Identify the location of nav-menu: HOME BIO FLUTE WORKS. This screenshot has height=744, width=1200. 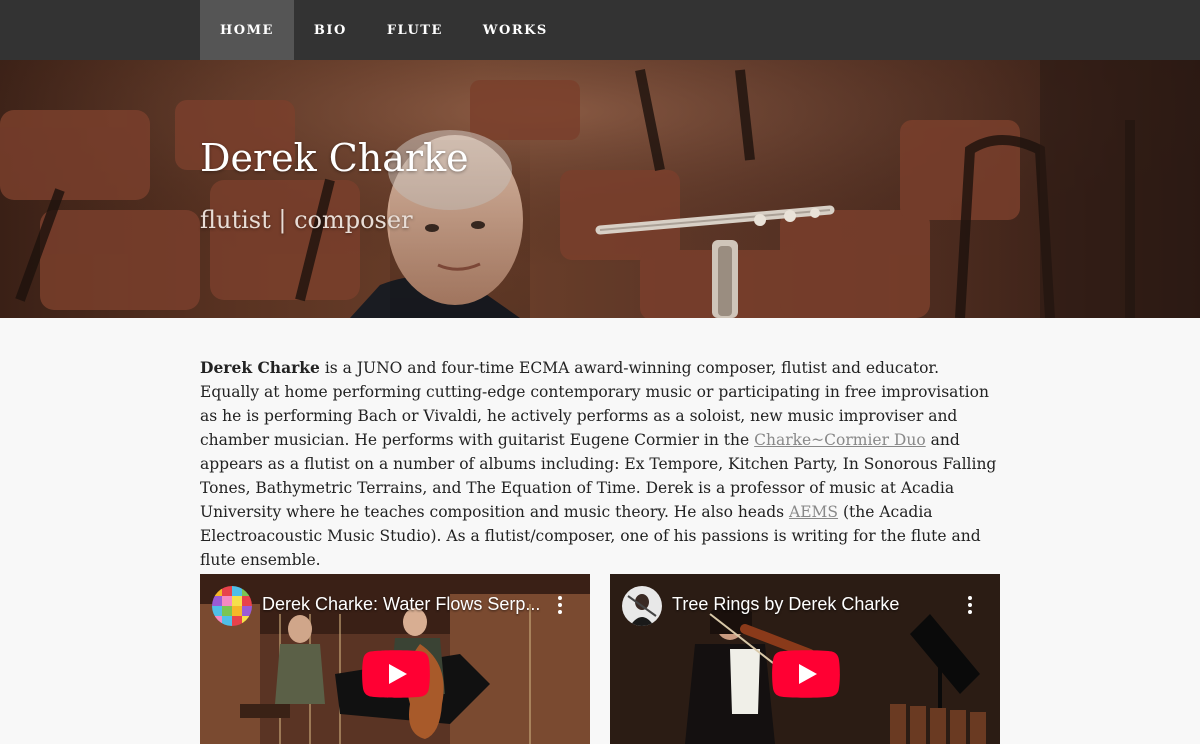
(384, 30).